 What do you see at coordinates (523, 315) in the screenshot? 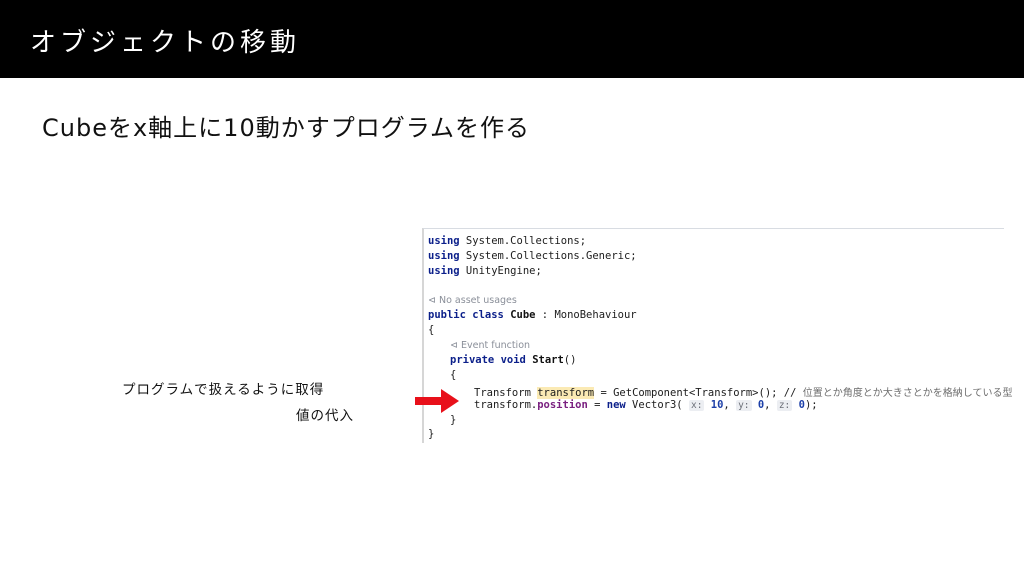
I see `class-name: Cube` at bounding box center [523, 315].